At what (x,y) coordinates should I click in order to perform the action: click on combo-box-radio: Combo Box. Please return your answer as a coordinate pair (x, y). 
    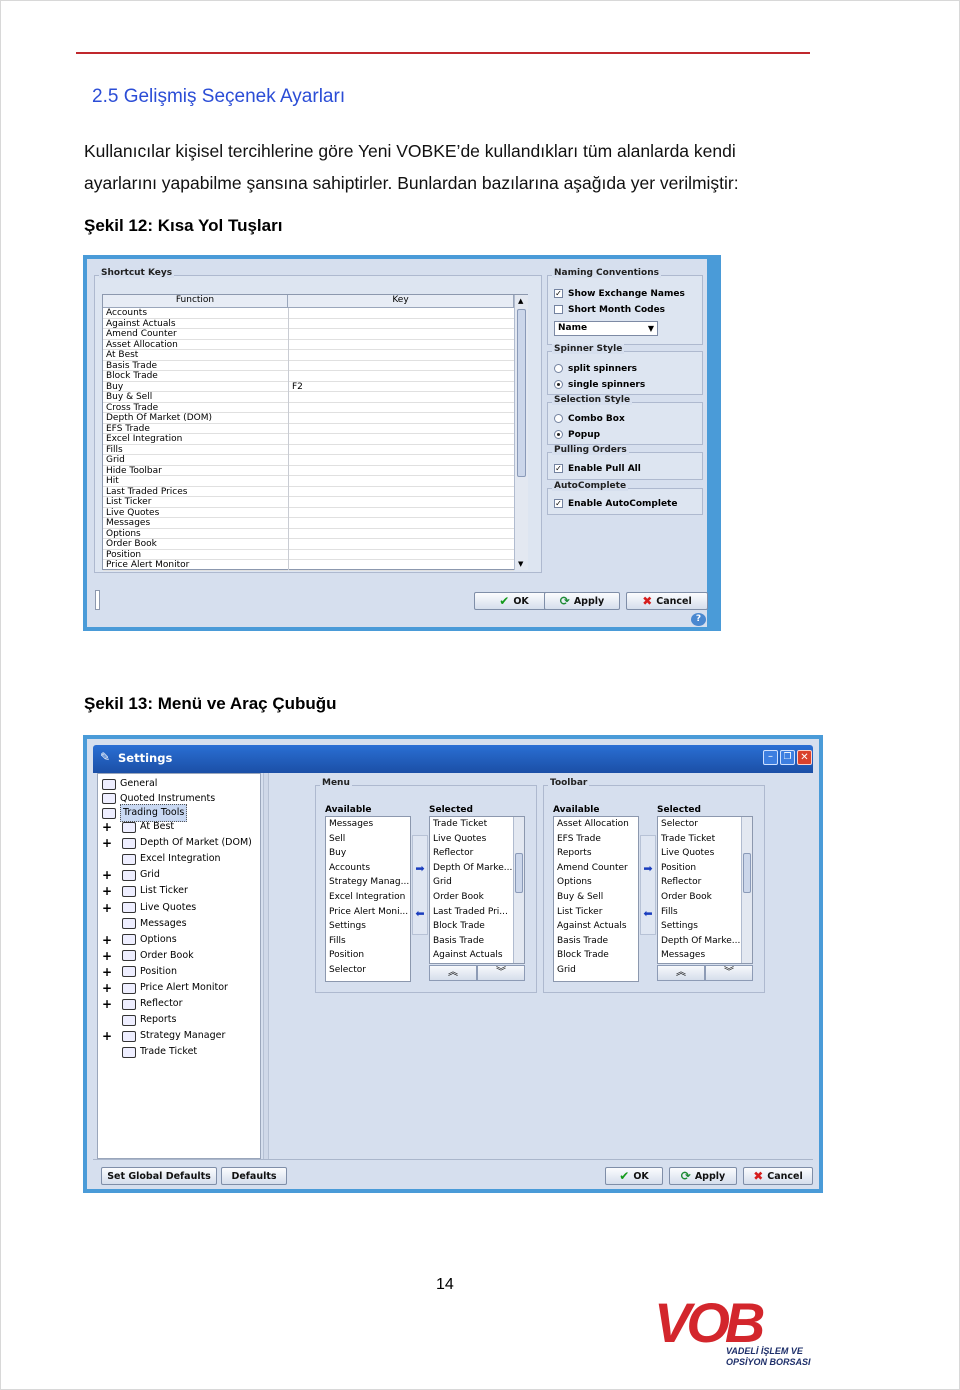
    Looking at the image, I should click on (589, 419).